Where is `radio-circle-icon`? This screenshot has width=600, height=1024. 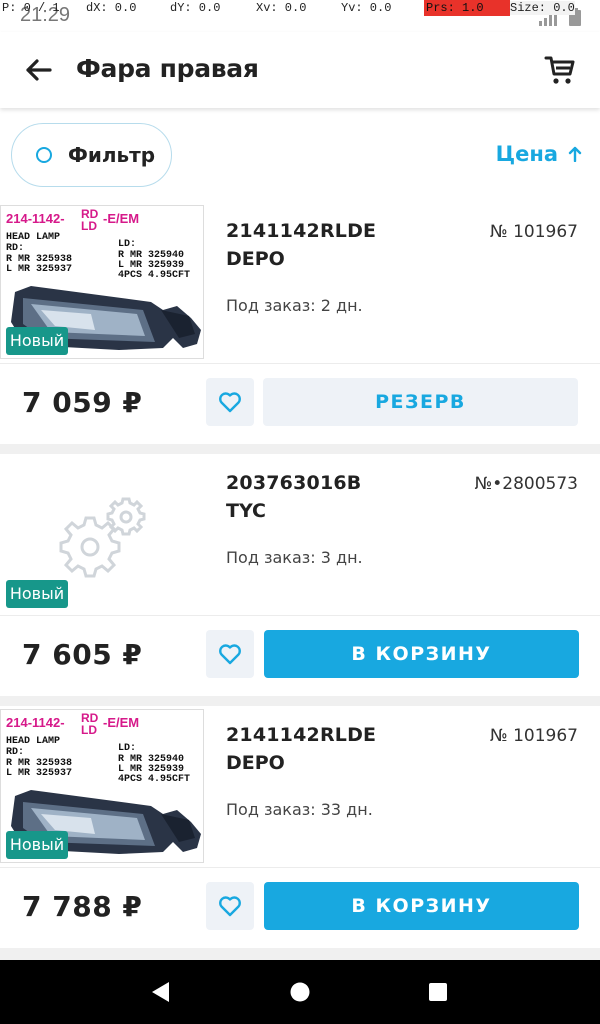 radio-circle-icon is located at coordinates (44, 155).